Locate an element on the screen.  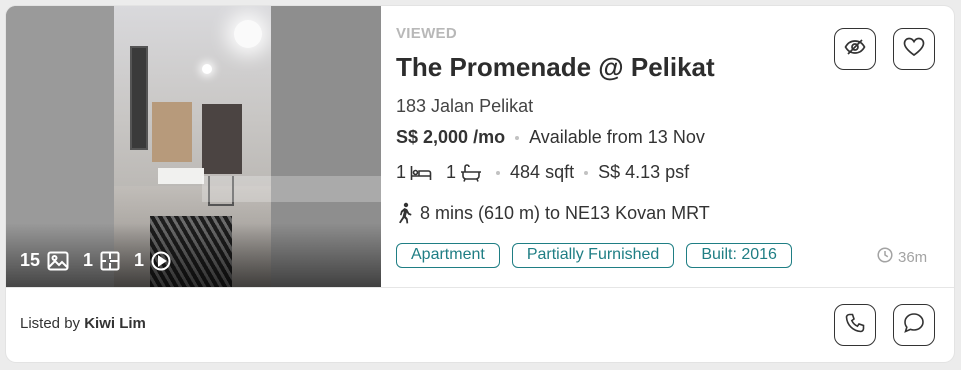
mrt-row: 8 mins (610 m) to NE13 Kovan MRT is located at coordinates (553, 213).